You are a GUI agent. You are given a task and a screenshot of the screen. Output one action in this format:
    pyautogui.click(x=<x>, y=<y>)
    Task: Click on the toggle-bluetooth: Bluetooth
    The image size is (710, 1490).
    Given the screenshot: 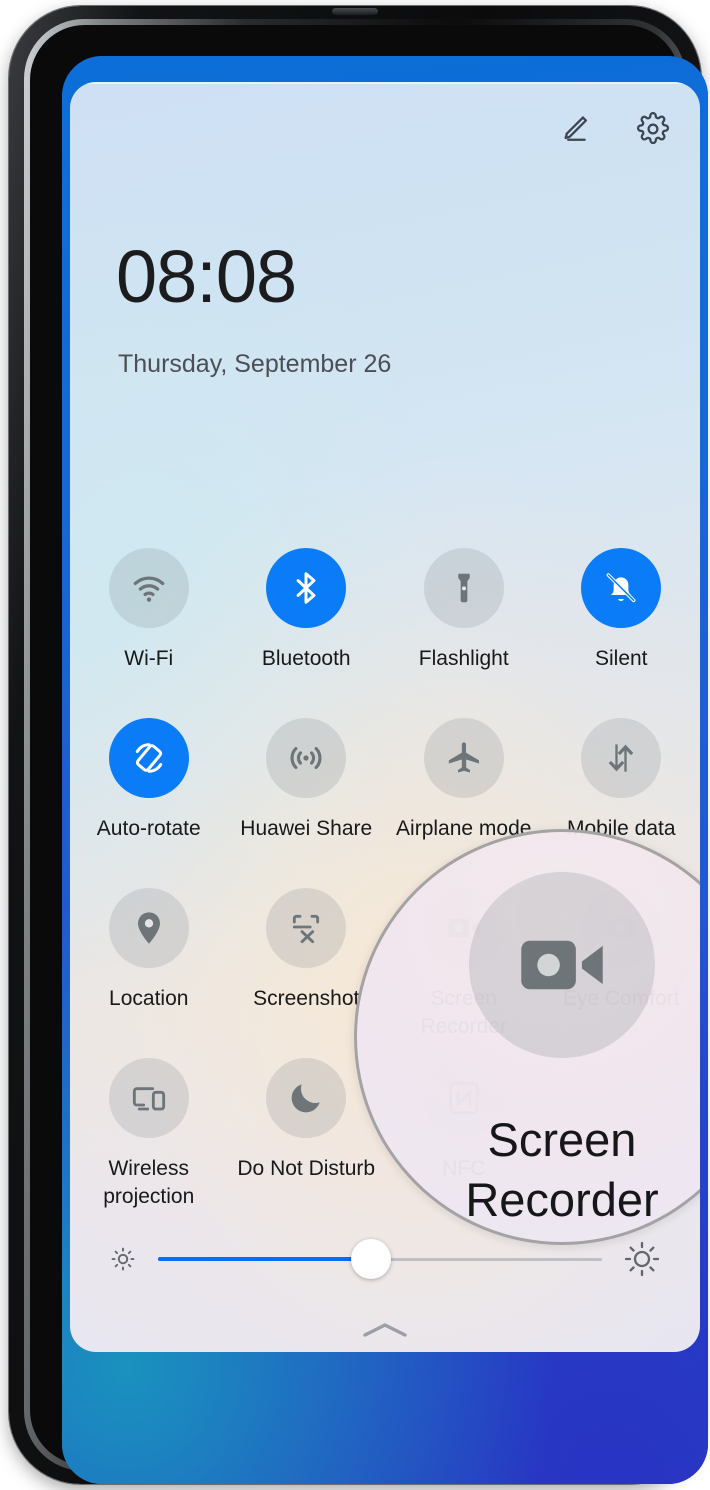 What is the action you would take?
    pyautogui.click(x=307, y=633)
    